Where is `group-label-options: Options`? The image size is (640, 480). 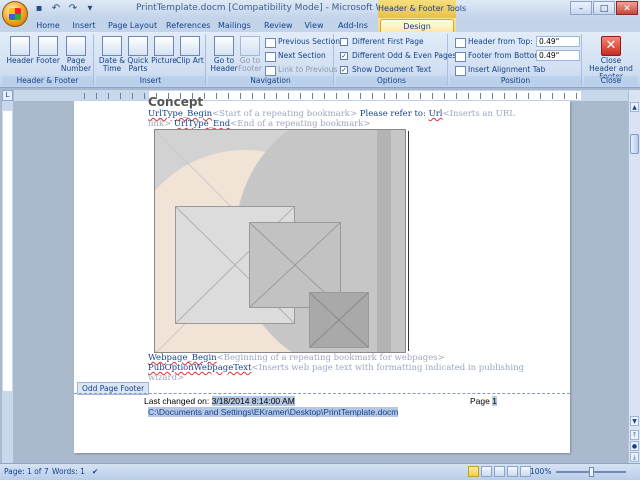
group-label-options: Options is located at coordinates (391, 81).